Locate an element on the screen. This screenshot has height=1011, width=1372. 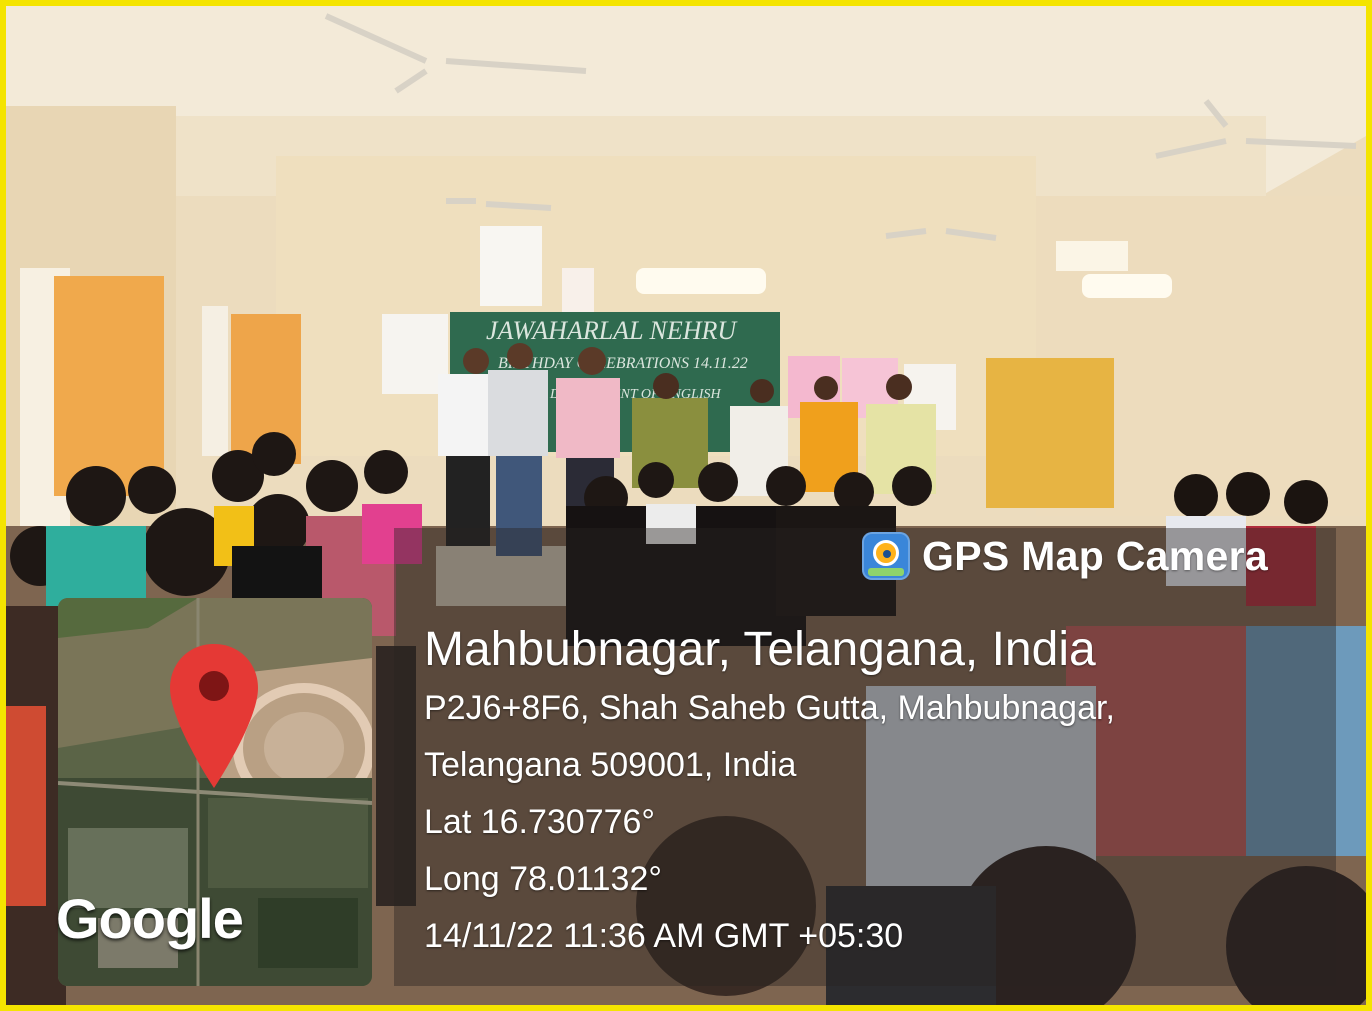
map-pin-icon is located at coordinates (214, 716).